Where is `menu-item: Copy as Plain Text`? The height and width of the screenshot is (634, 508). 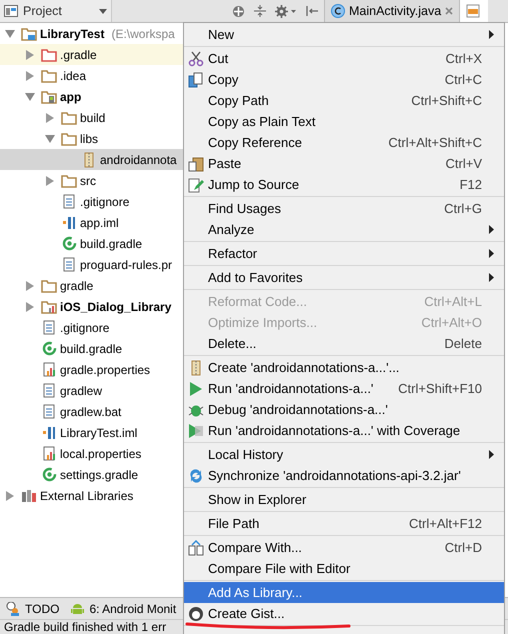
menu-item: Copy as Plain Text is located at coordinates (344, 121).